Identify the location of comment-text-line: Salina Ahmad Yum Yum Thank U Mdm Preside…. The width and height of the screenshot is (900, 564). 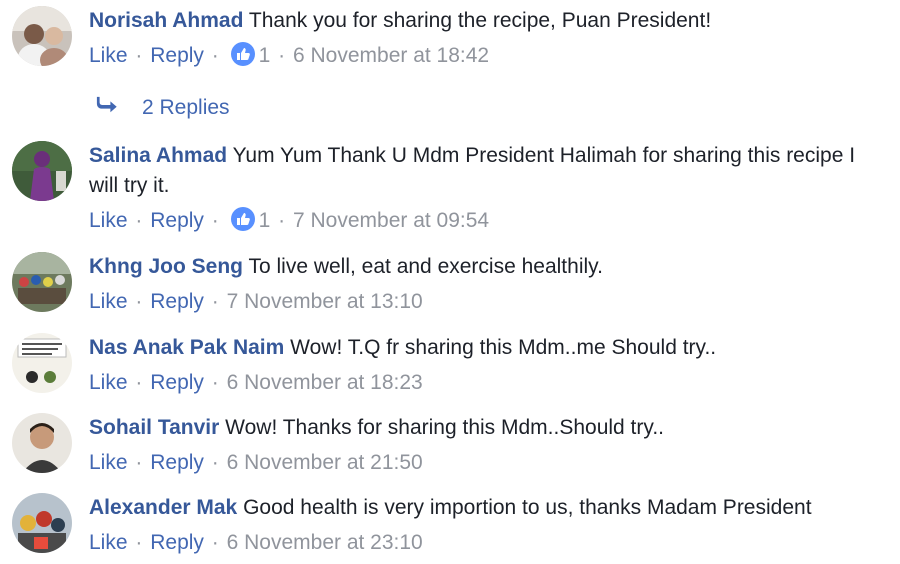
(489, 171).